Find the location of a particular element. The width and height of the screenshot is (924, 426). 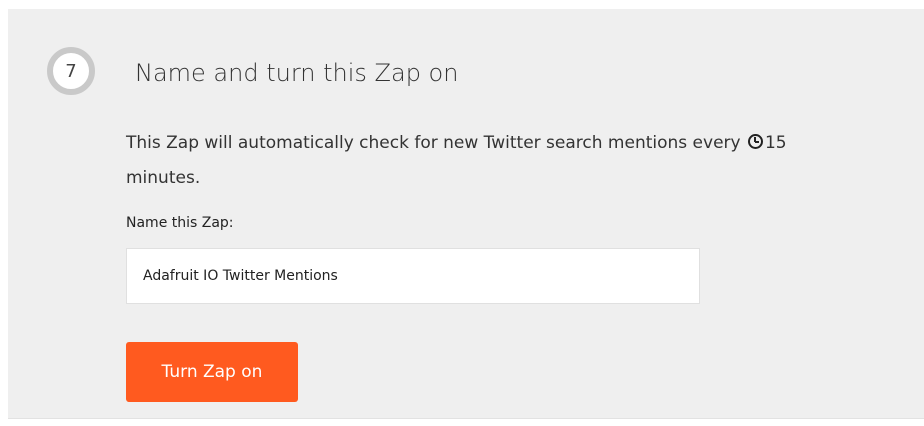

step-number-badge: 7 is located at coordinates (71, 71).